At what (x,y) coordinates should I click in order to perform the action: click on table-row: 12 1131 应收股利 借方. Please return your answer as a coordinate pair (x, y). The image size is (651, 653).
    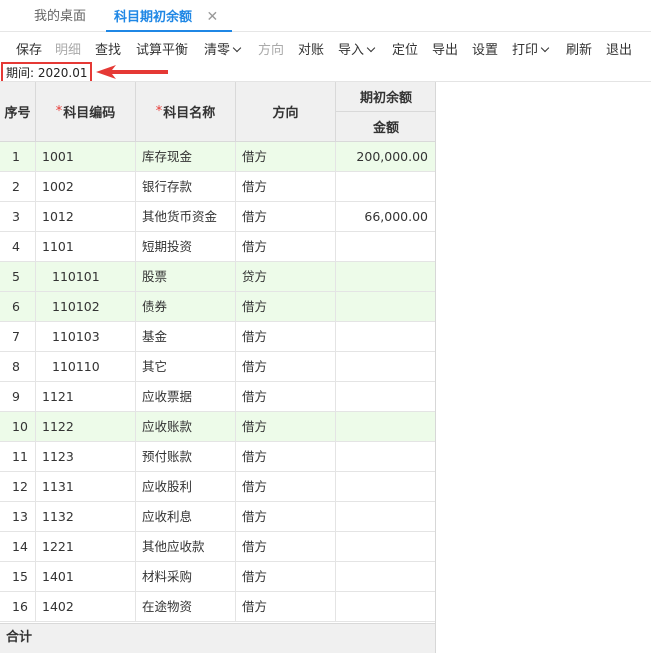
    Looking at the image, I should click on (217, 487).